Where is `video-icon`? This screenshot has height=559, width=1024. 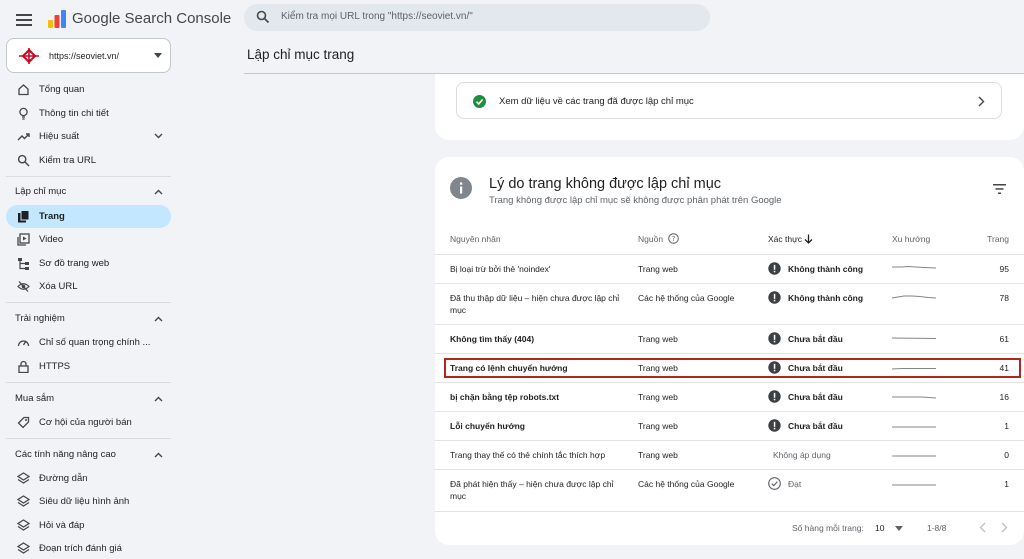 video-icon is located at coordinates (23, 239).